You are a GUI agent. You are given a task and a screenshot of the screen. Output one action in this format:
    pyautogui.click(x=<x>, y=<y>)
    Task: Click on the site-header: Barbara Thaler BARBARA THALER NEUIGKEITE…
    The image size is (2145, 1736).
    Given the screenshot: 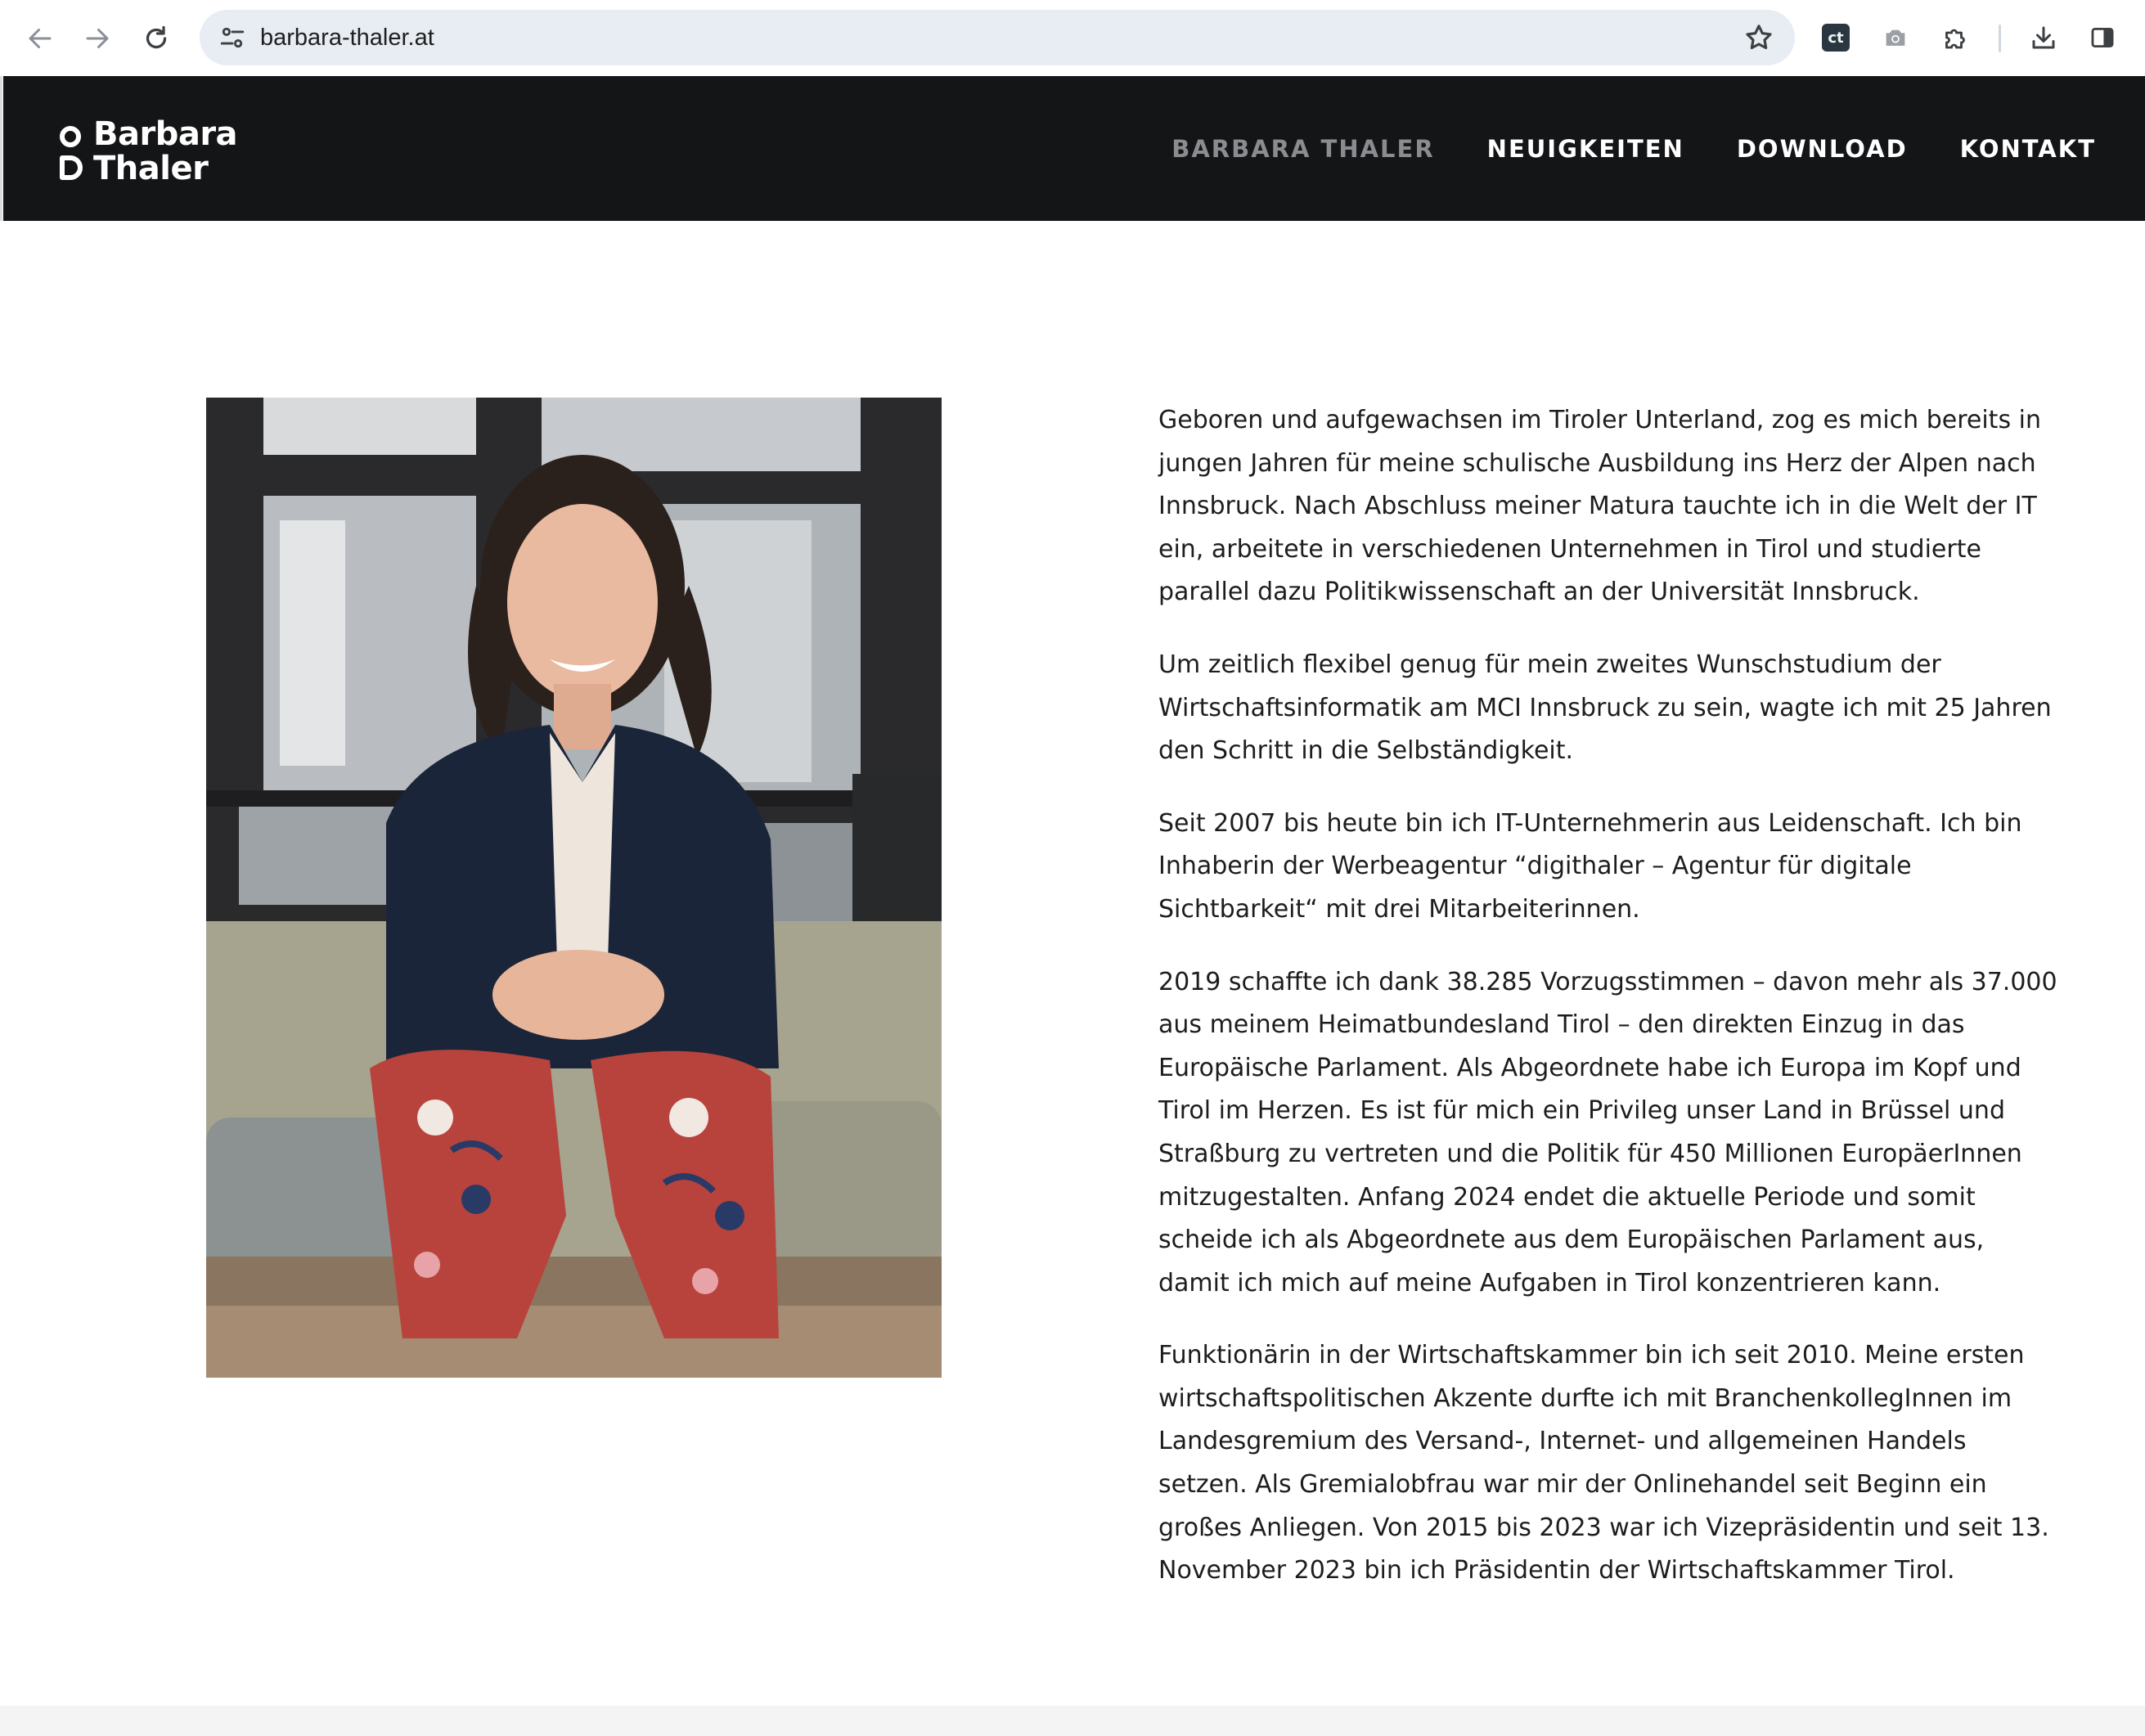 What is the action you would take?
    pyautogui.click(x=1074, y=148)
    